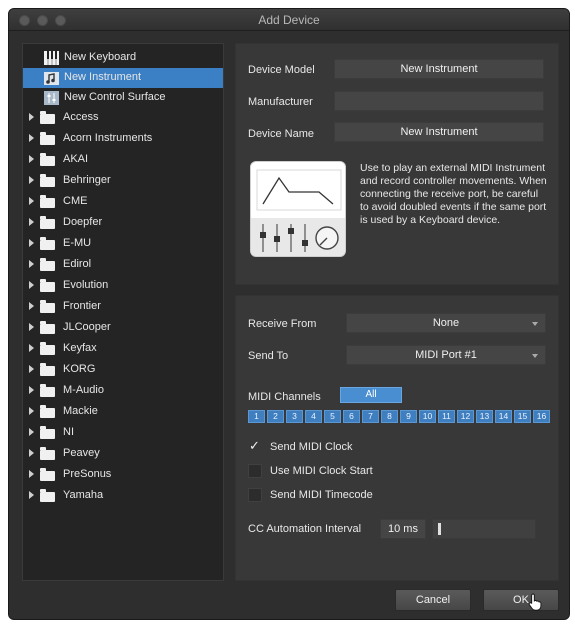 This screenshot has height=624, width=575. What do you see at coordinates (123, 454) in the screenshot?
I see `tree-folder: Peavey` at bounding box center [123, 454].